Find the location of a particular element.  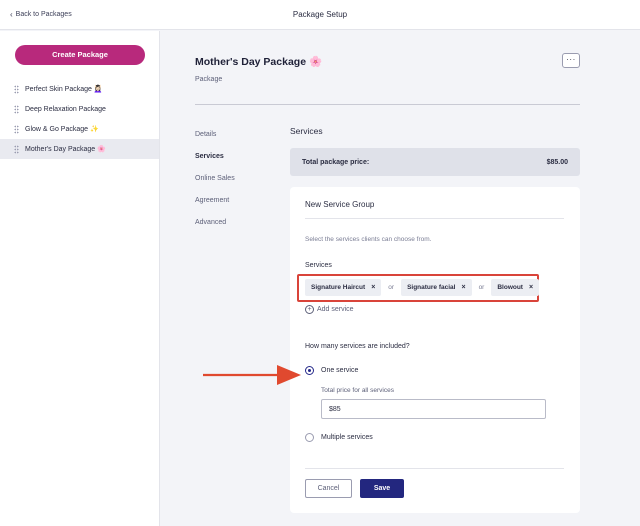

nav-services: Services is located at coordinates (215, 164).